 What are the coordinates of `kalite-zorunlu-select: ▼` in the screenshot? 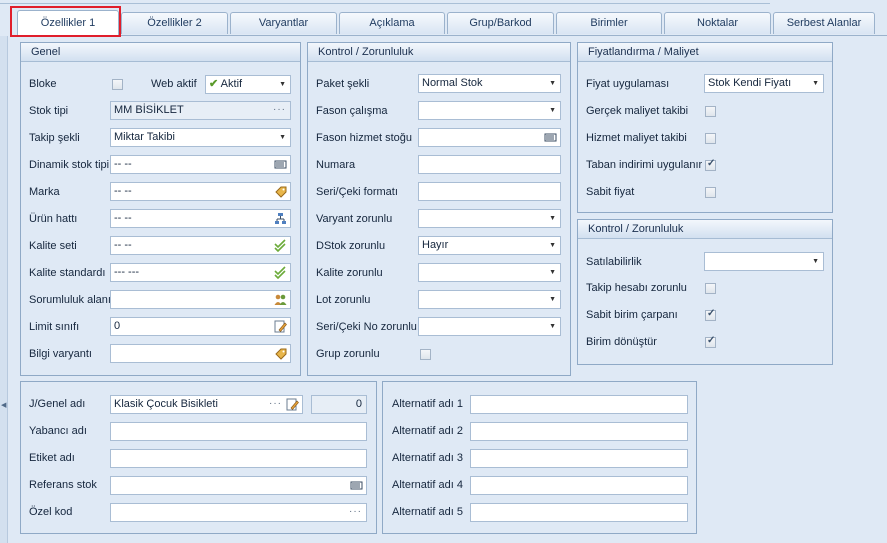 It's located at (489, 272).